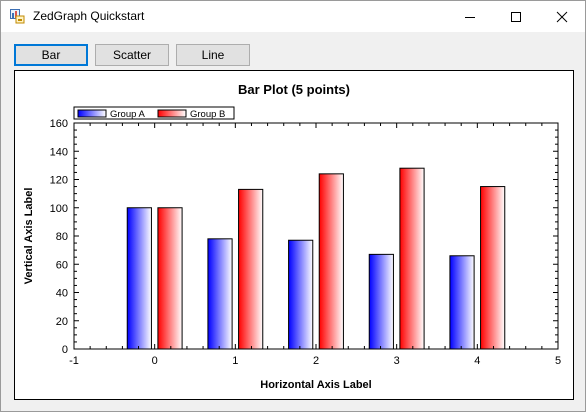 This screenshot has height=412, width=586. I want to click on window-title: ZedGraph Quickstart, so click(89, 16).